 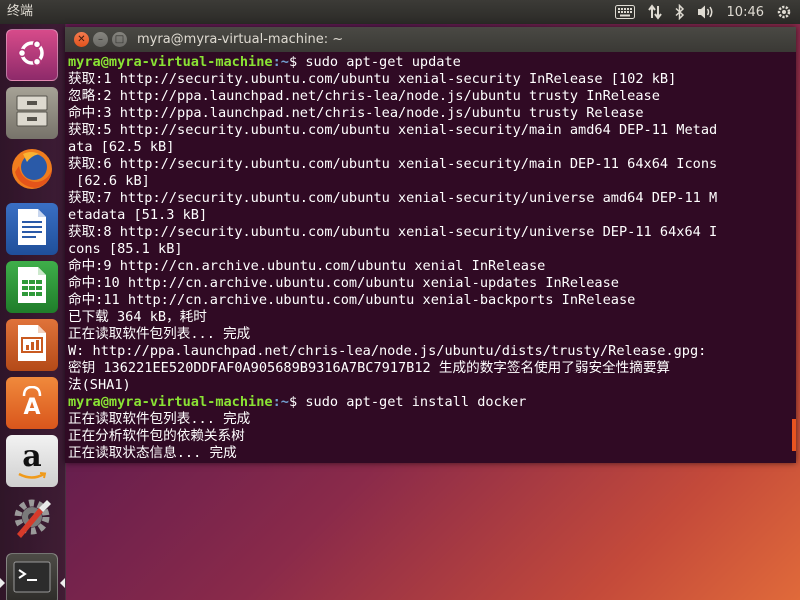 I want to click on files-button, so click(x=32, y=113).